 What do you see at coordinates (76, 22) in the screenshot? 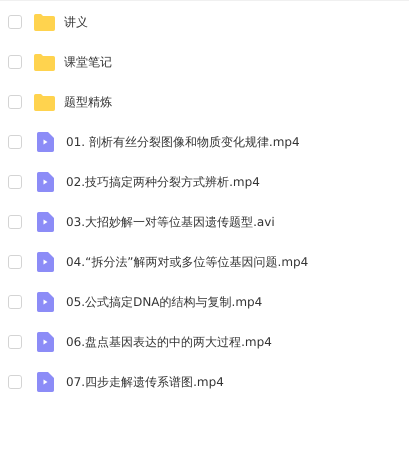
I see `file-name: 讲义` at bounding box center [76, 22].